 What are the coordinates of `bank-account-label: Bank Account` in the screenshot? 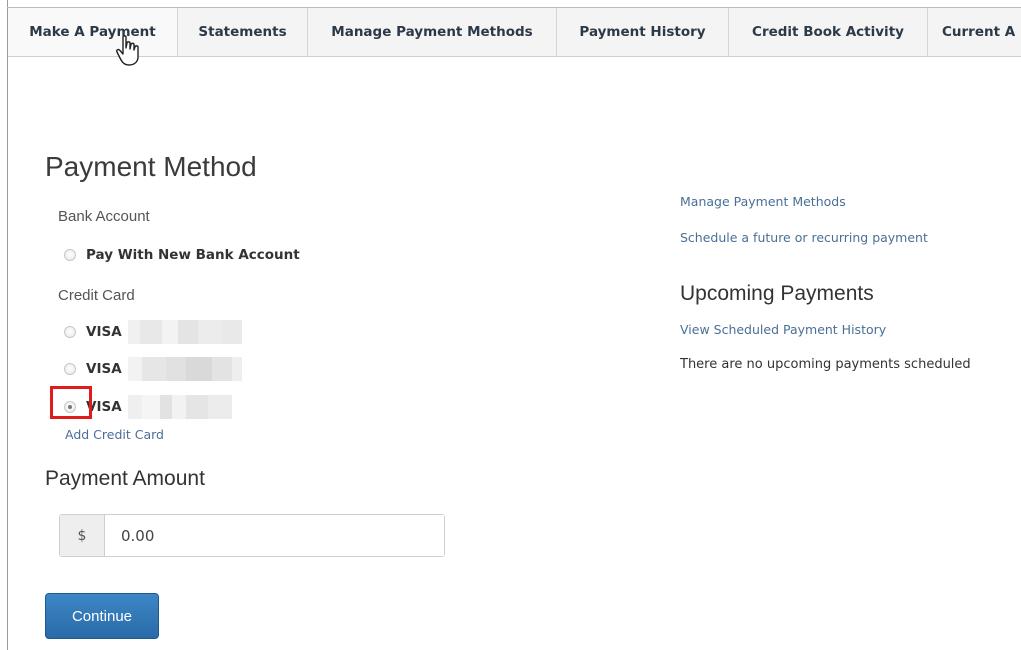 It's located at (104, 216).